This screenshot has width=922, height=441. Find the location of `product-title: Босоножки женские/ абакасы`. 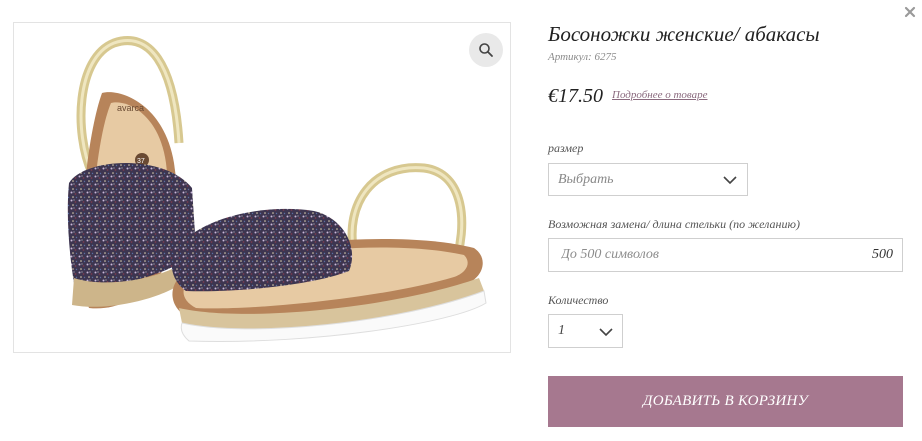

product-title: Босоножки женские/ абакасы is located at coordinates (684, 34).